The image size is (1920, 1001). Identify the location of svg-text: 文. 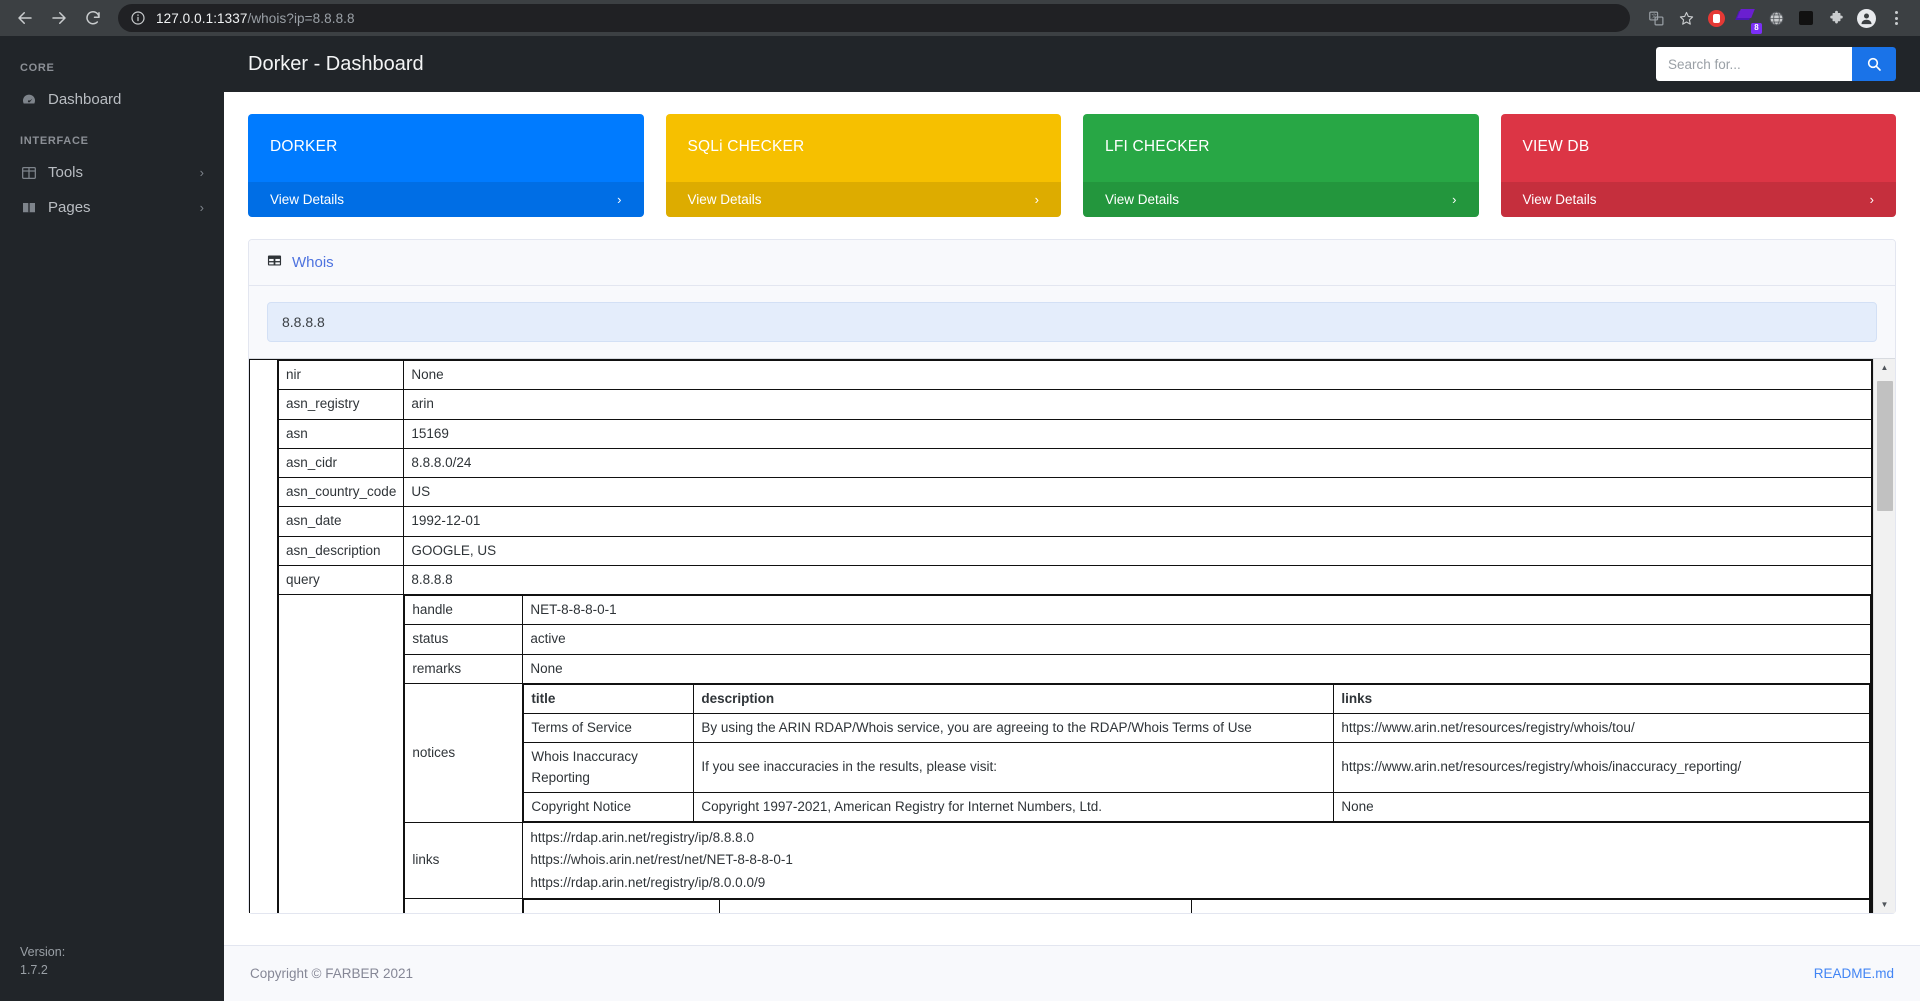
(1654, 16).